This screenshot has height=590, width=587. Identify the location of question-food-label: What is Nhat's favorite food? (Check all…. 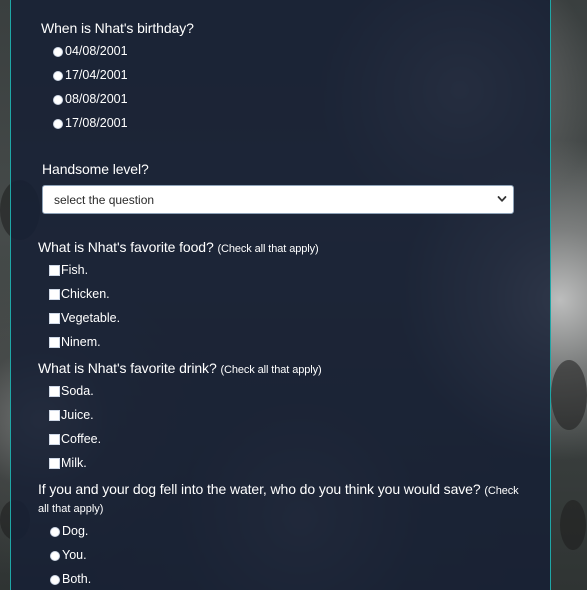
(178, 247).